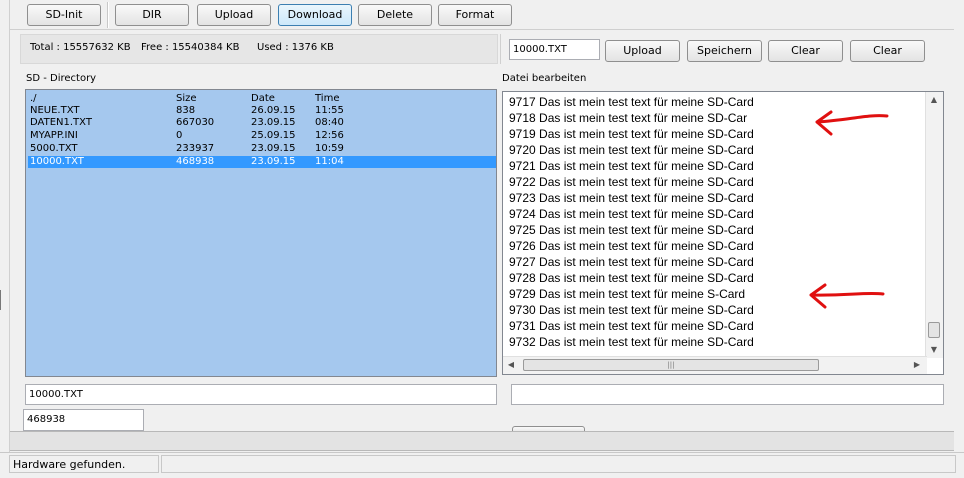 The height and width of the screenshot is (478, 964). Describe the element at coordinates (2, 300) in the screenshot. I see `edge-marker` at that location.